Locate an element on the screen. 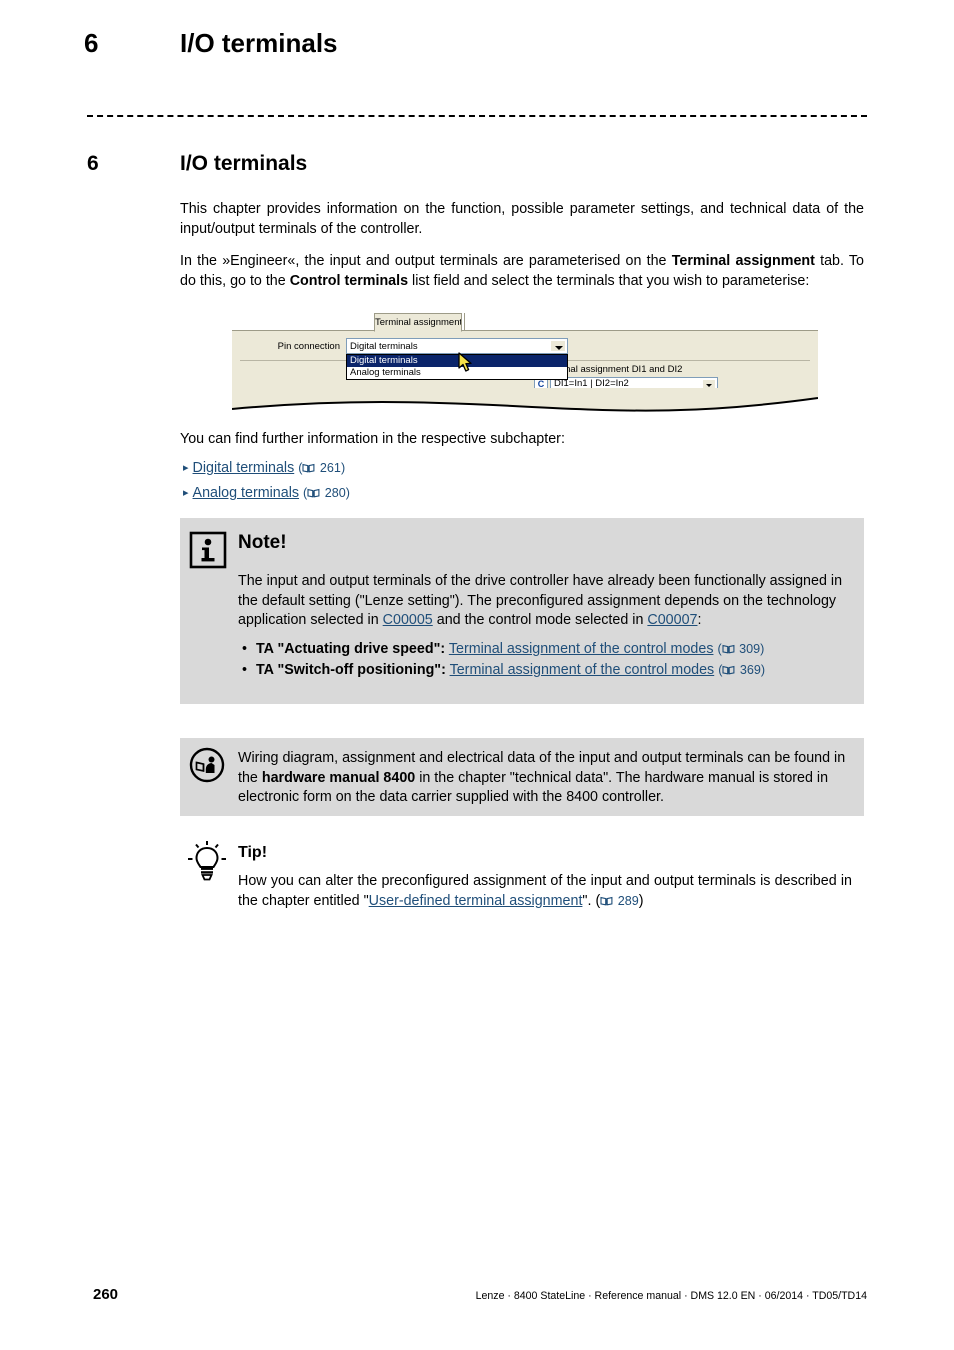 The width and height of the screenshot is (954, 1350). pin-connection-combobox: Digital terminals is located at coordinates (457, 346).